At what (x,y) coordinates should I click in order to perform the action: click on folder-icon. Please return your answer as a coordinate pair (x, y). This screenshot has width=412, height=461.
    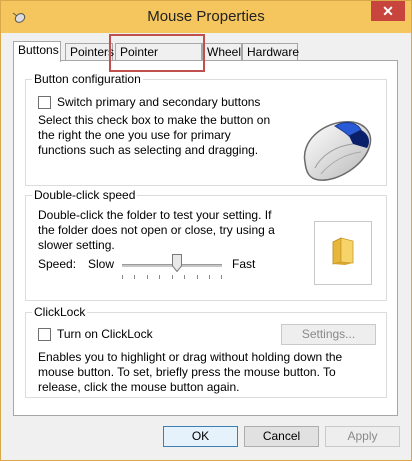
    Looking at the image, I should click on (343, 252).